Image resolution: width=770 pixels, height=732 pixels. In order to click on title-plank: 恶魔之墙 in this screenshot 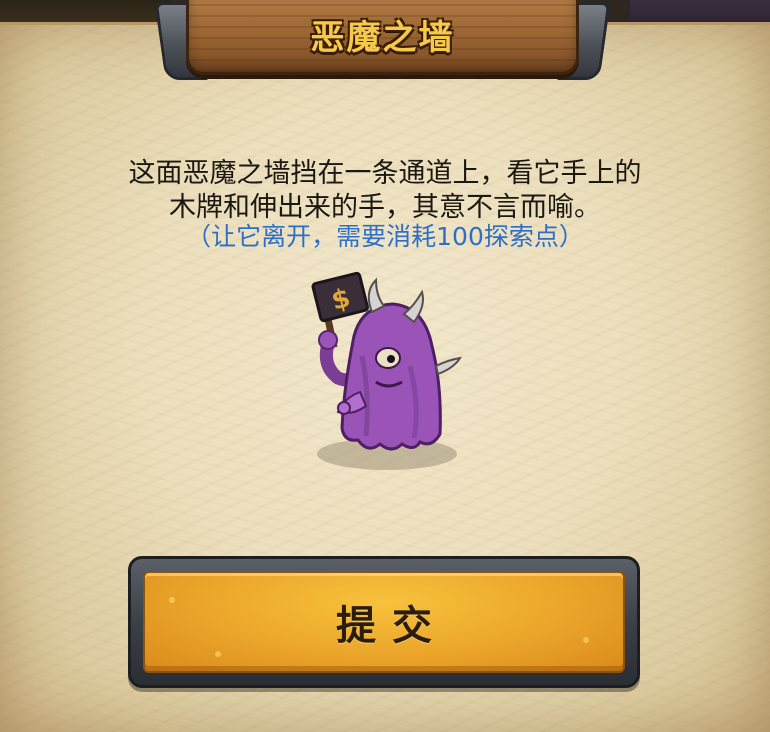, I will do `click(382, 37)`.